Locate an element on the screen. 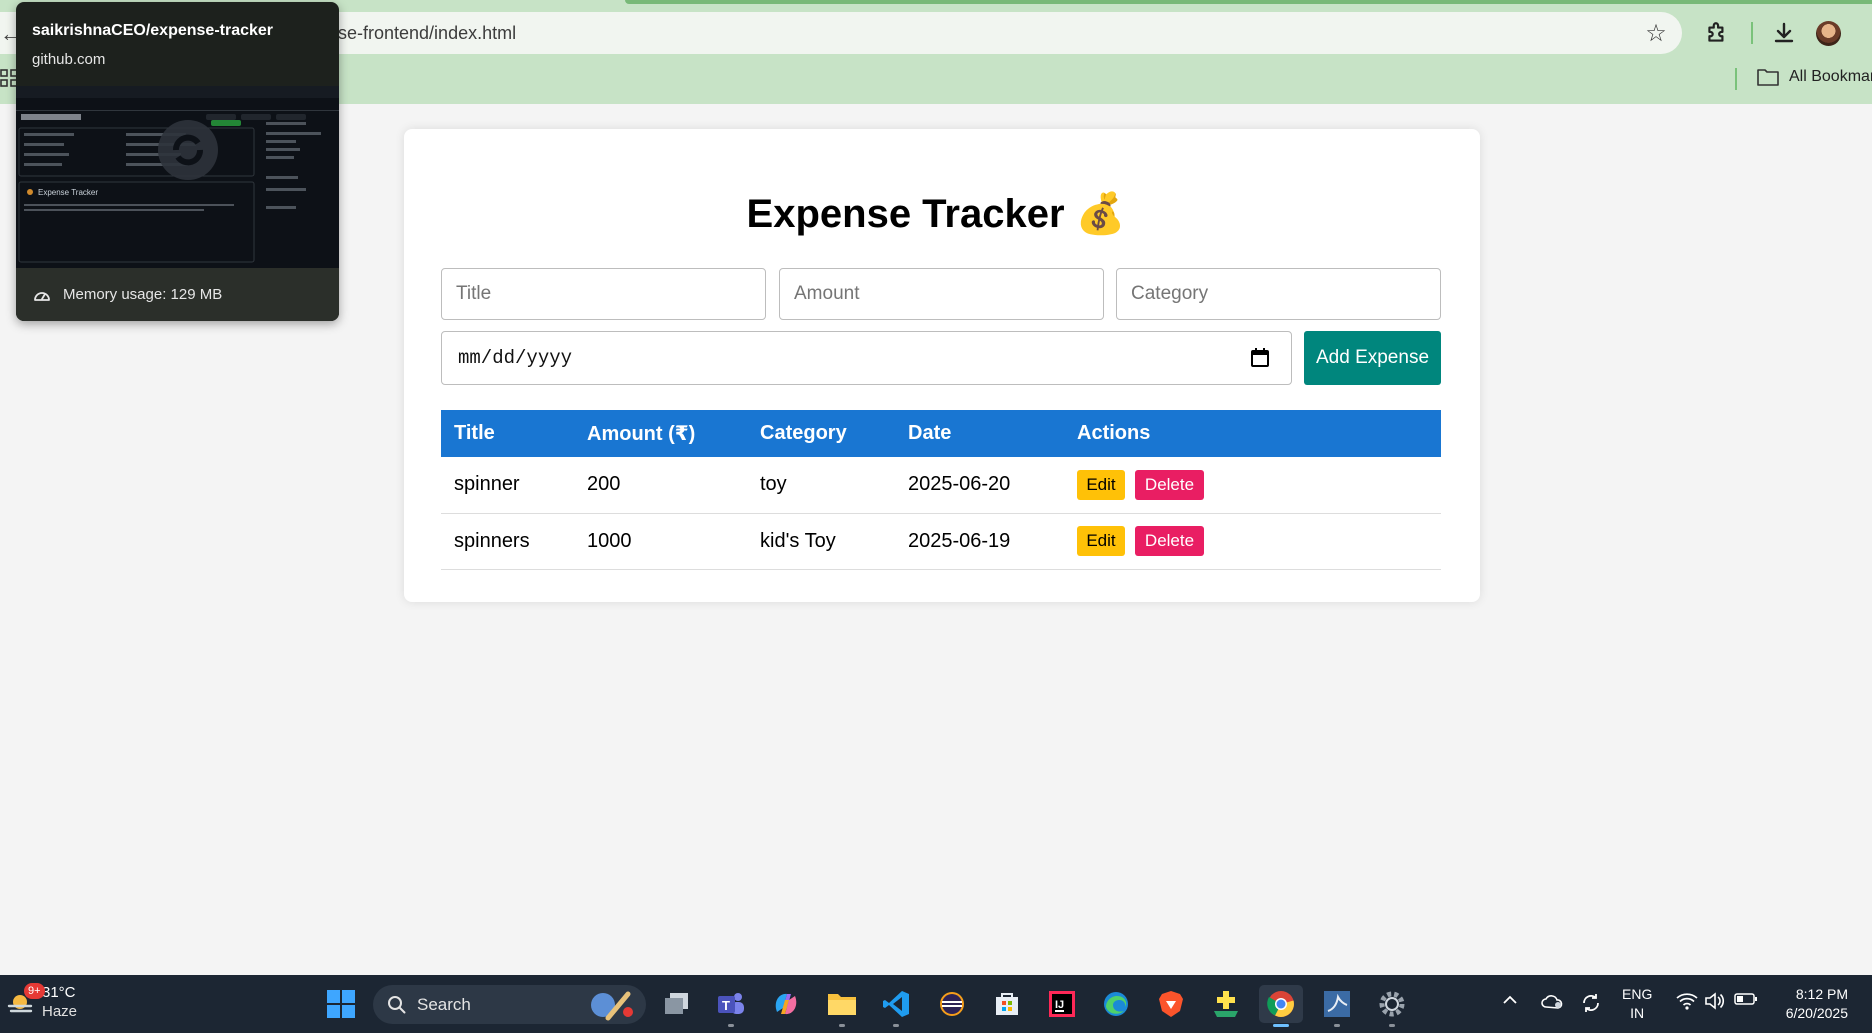  sync-icon is located at coordinates (1591, 1005).